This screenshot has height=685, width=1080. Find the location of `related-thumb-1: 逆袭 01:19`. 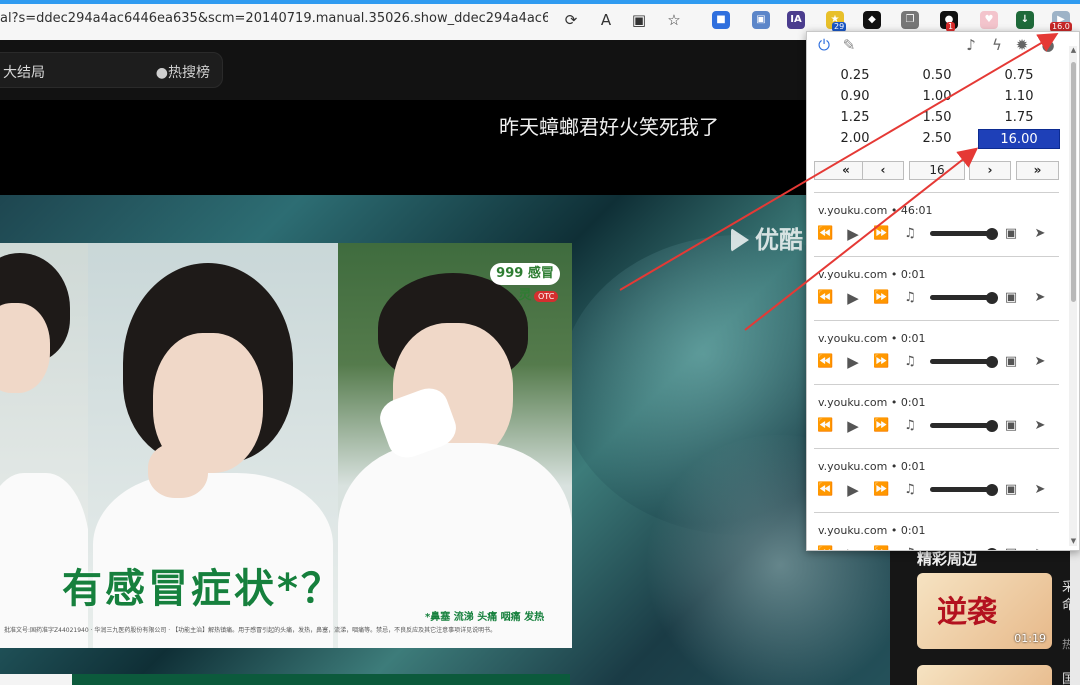

related-thumb-1: 逆袭 01:19 is located at coordinates (984, 611).